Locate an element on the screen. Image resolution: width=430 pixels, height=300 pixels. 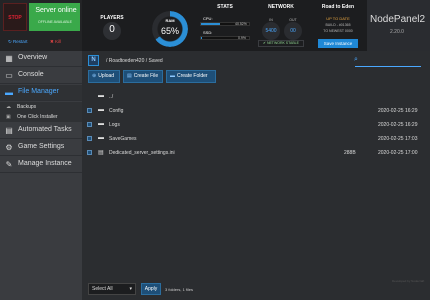
file-name: SaveGames is located at coordinates (123, 139).